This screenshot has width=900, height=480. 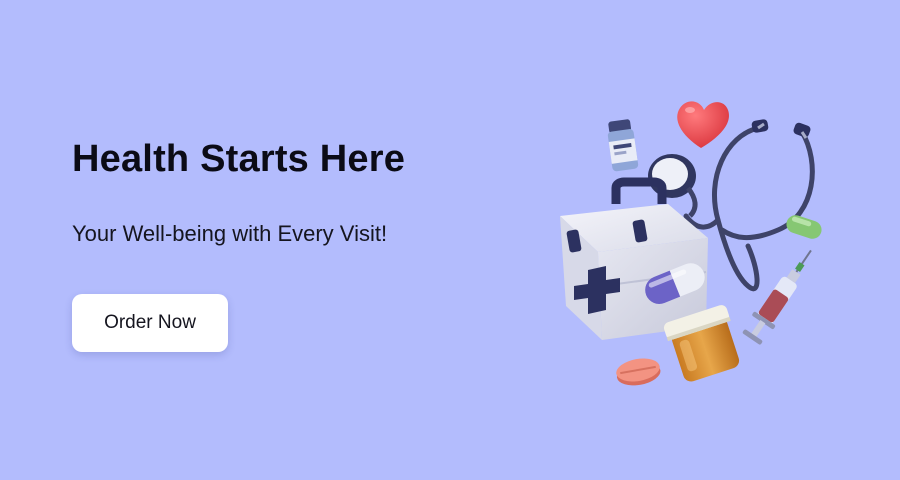 What do you see at coordinates (150, 323) in the screenshot?
I see `order-now-button: Order Now` at bounding box center [150, 323].